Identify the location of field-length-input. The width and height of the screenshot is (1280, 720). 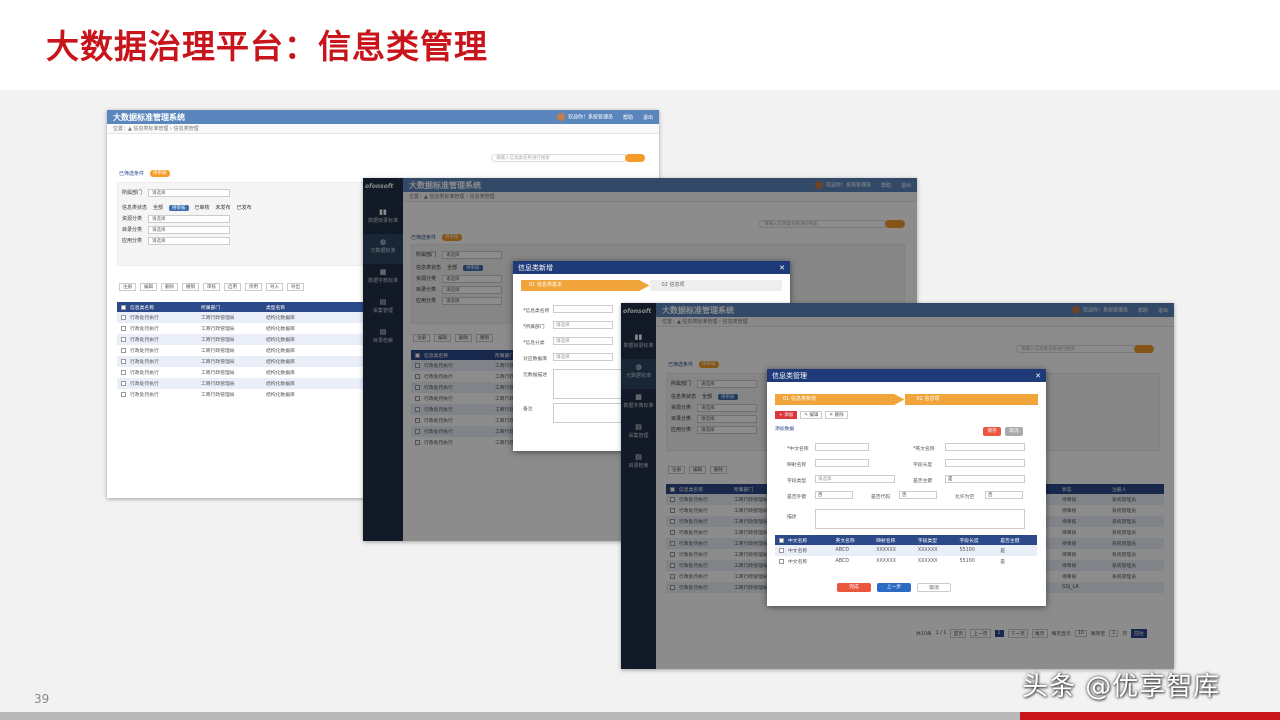
(985, 463).